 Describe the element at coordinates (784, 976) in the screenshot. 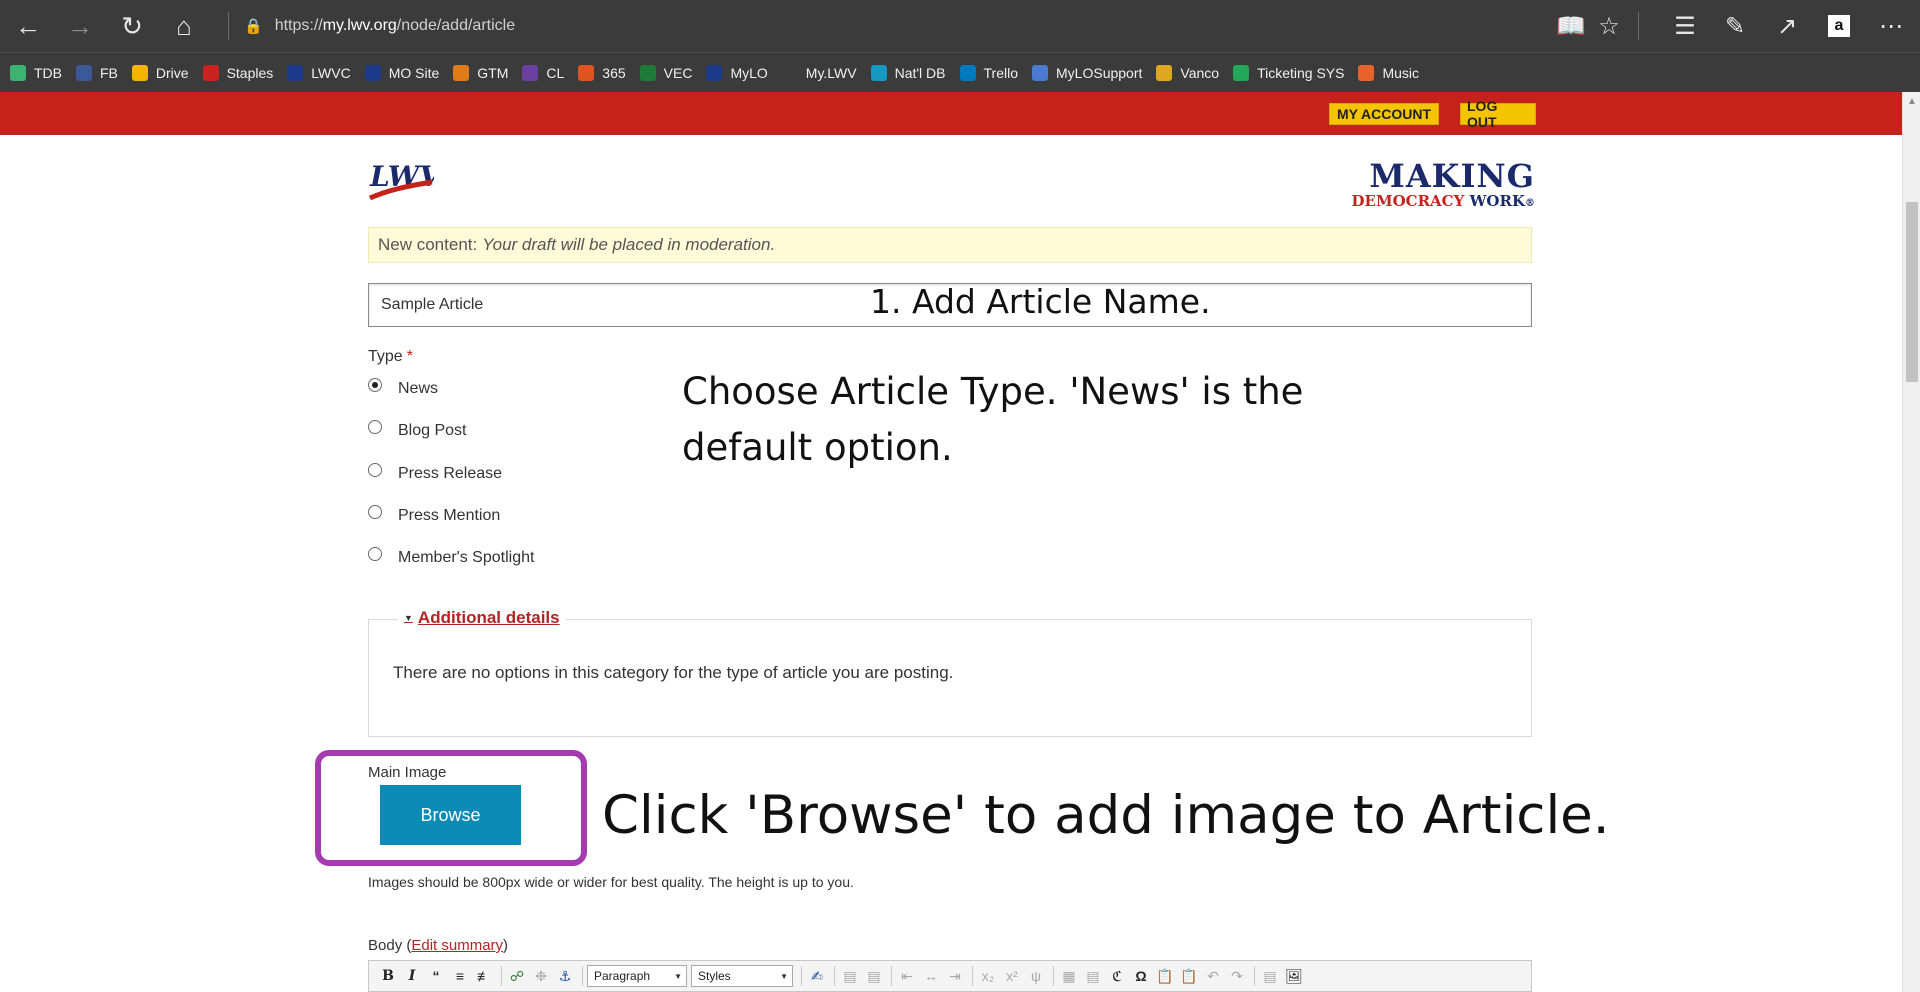

I see `chevron-down-icon: ▼` at that location.